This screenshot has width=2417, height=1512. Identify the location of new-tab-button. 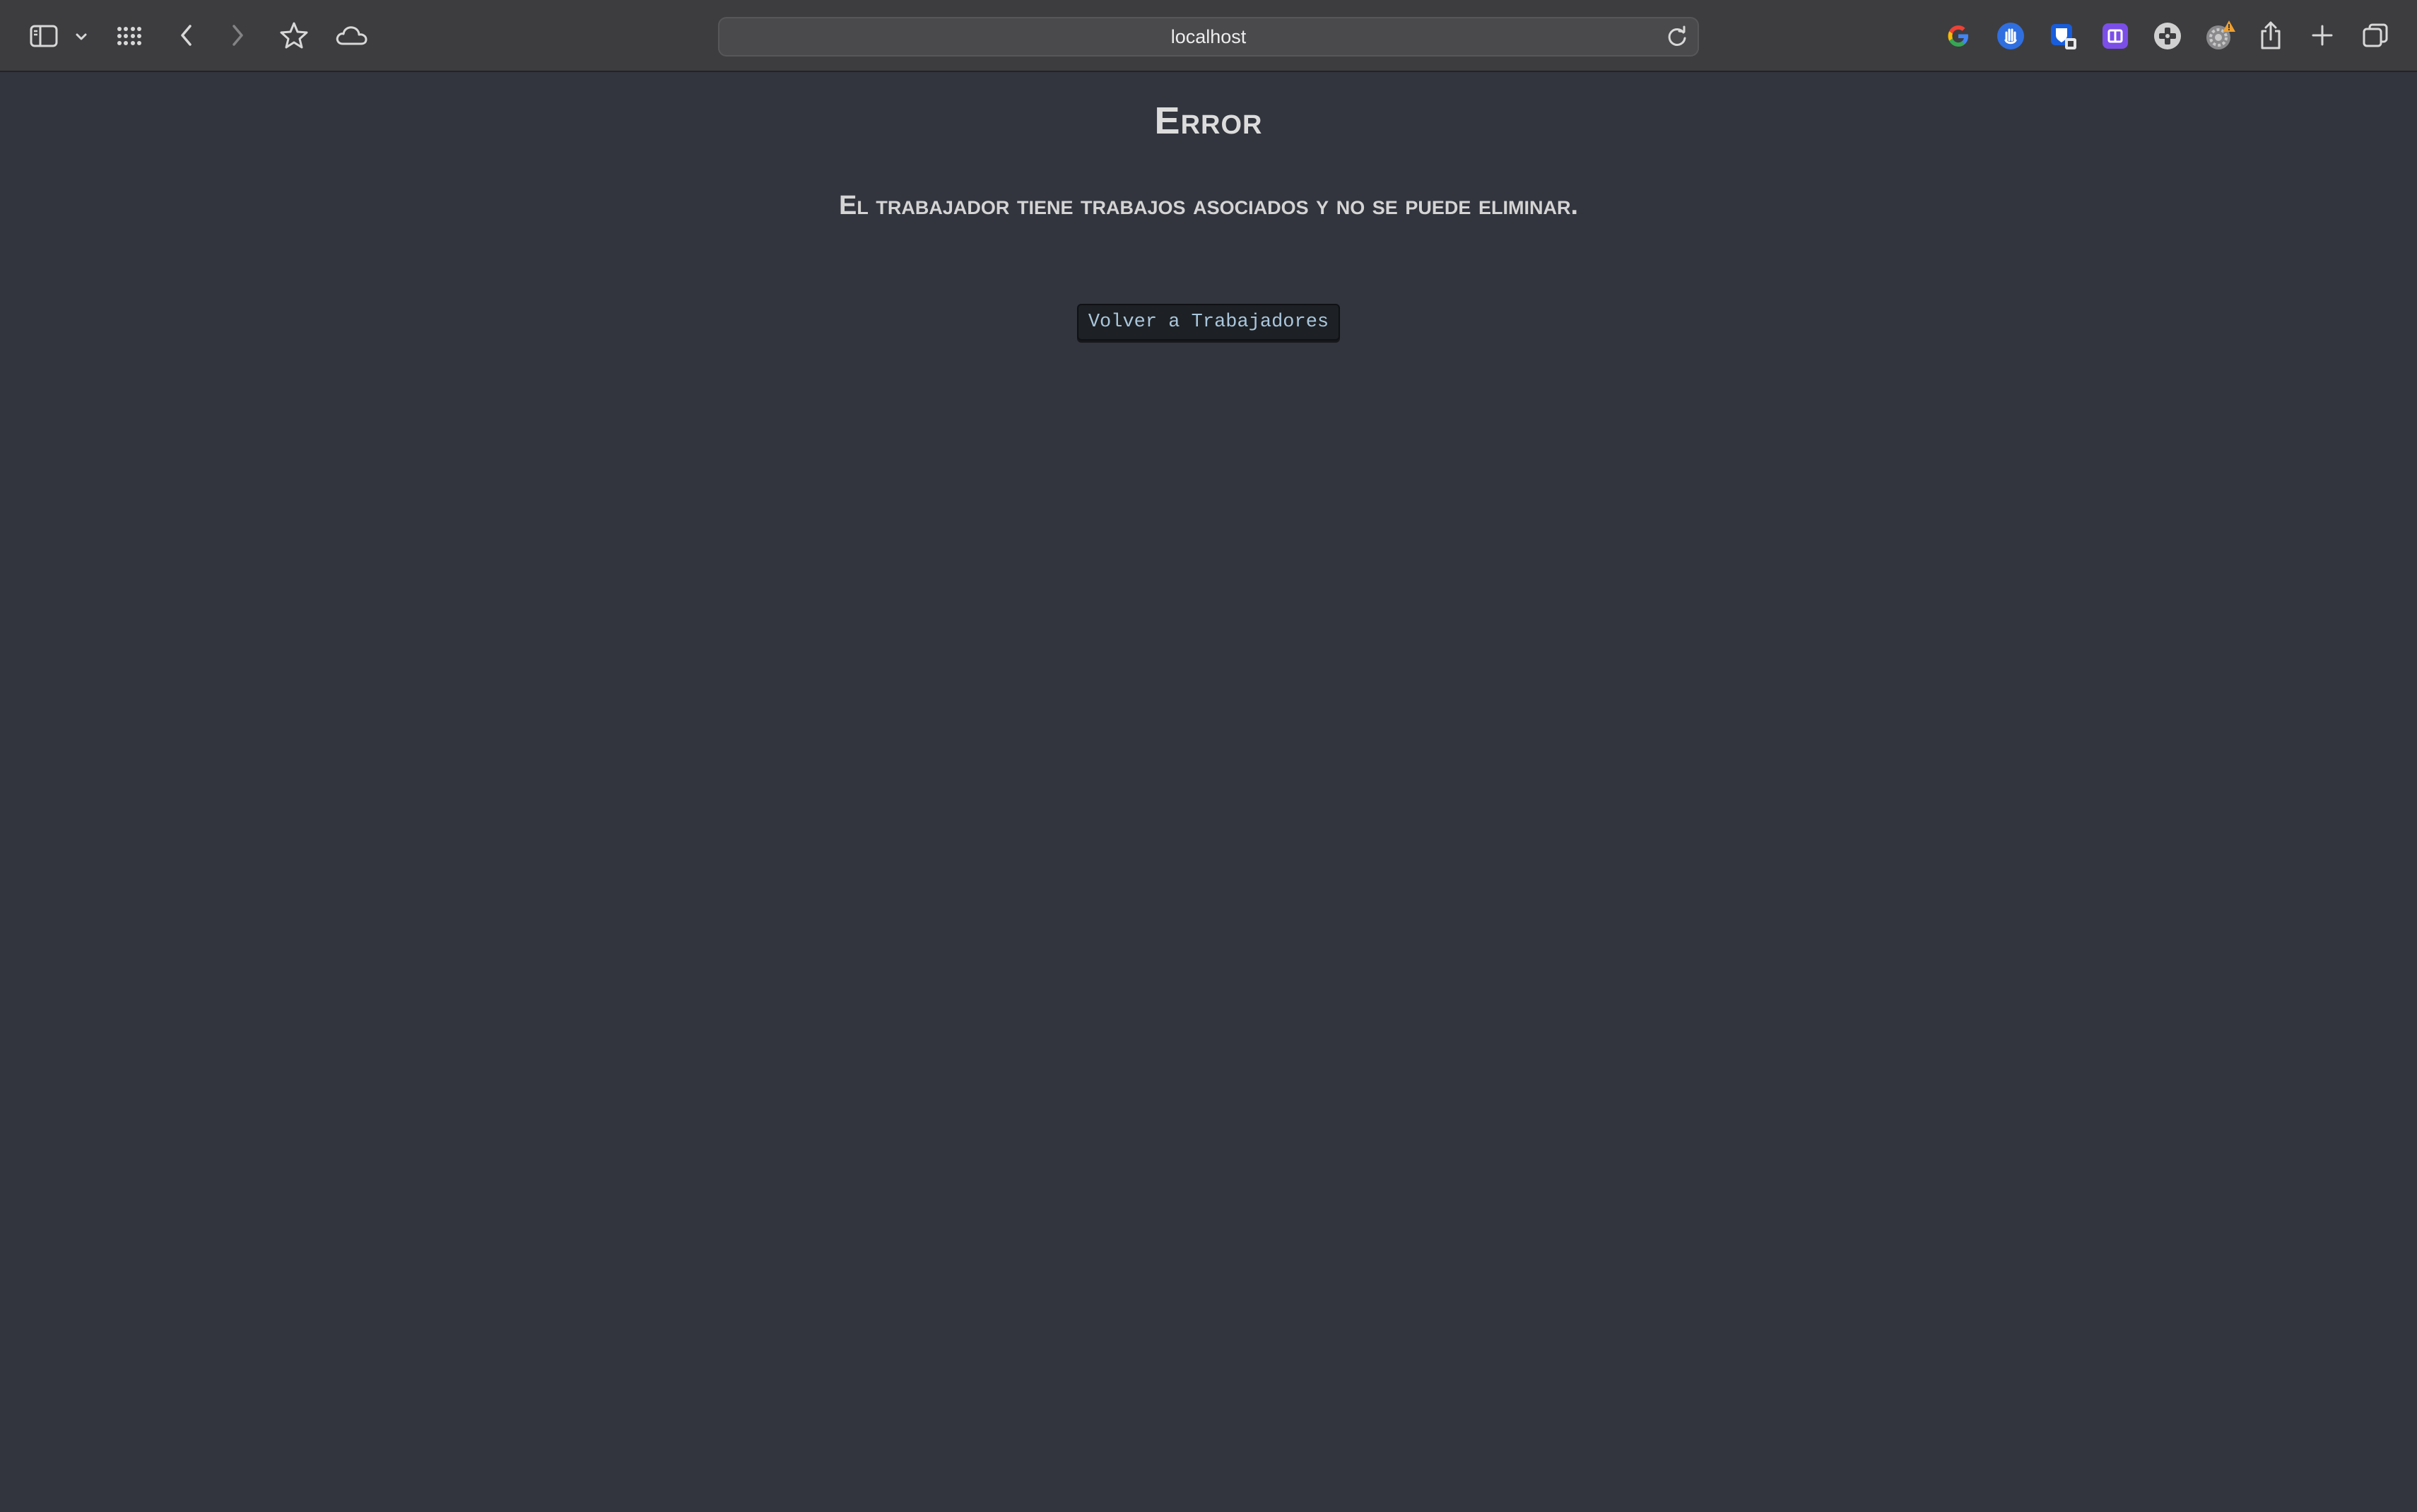
(2322, 35).